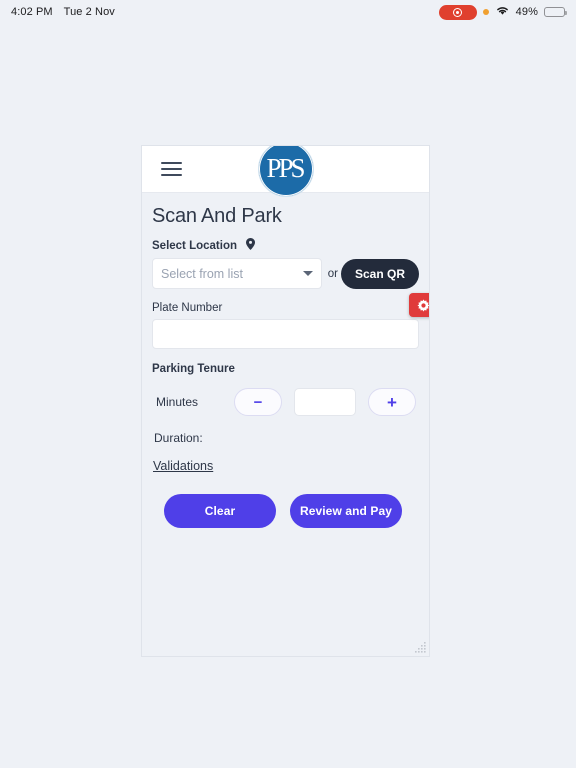  Describe the element at coordinates (285, 245) in the screenshot. I see `select-location-label-row: Select Location` at that location.